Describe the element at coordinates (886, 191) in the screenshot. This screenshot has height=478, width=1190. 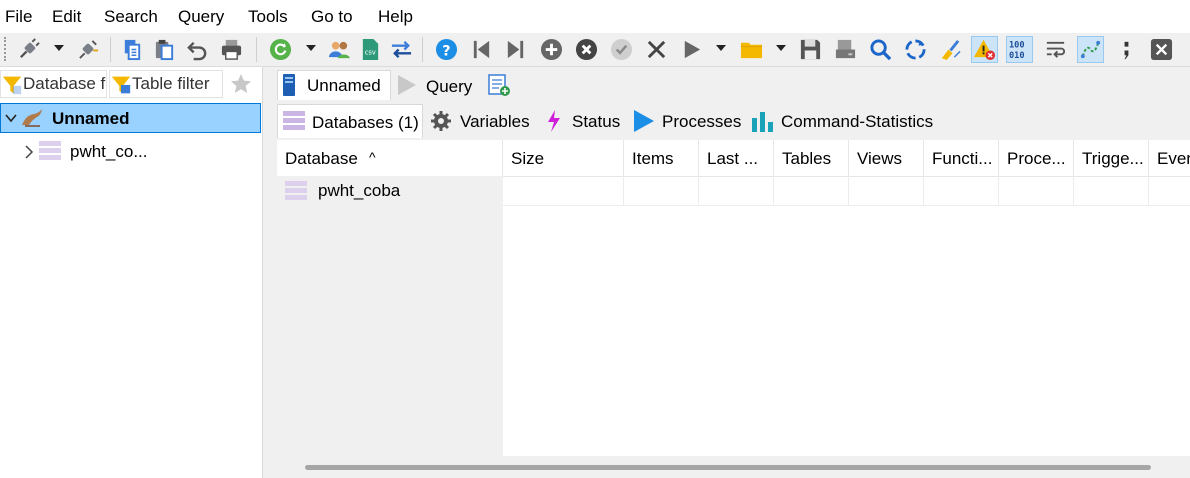
I see `cell-views` at that location.